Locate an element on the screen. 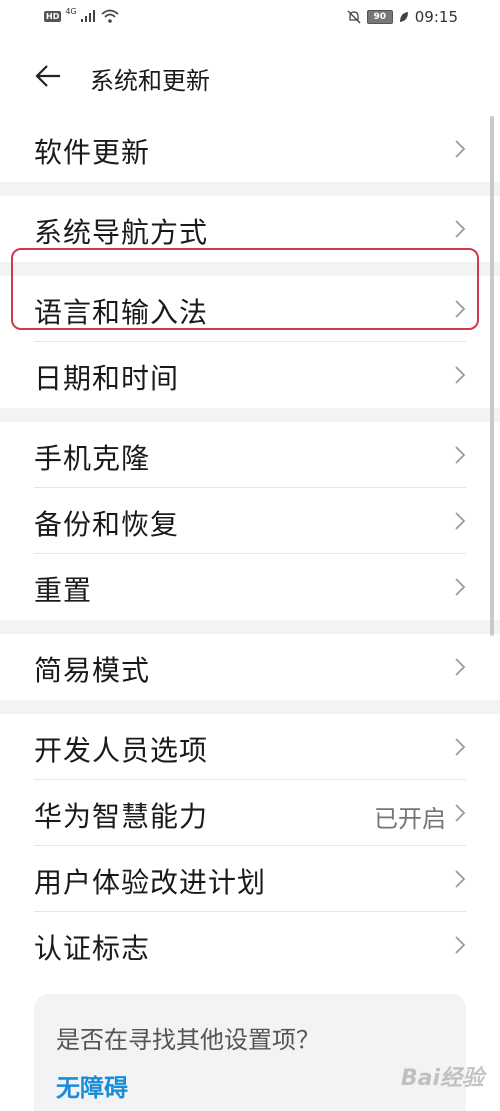 The height and width of the screenshot is (1111, 500). suggestion-title: 是否在寻找其他设置项？ is located at coordinates (188, 1040).